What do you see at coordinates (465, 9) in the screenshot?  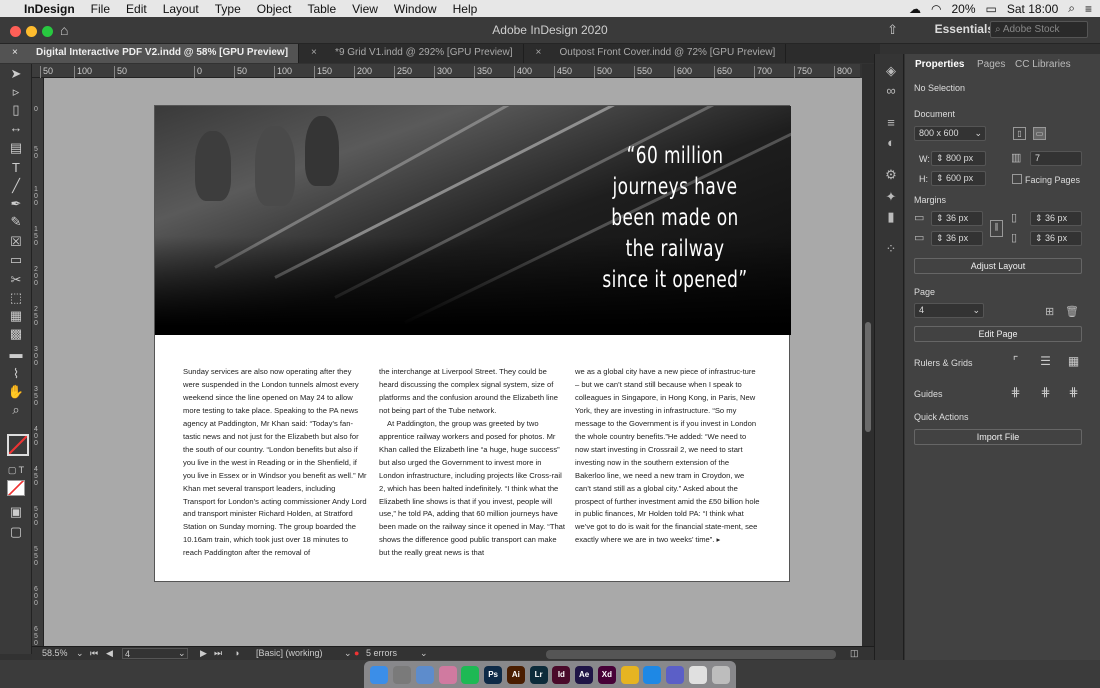 I see `menu-help: Help` at bounding box center [465, 9].